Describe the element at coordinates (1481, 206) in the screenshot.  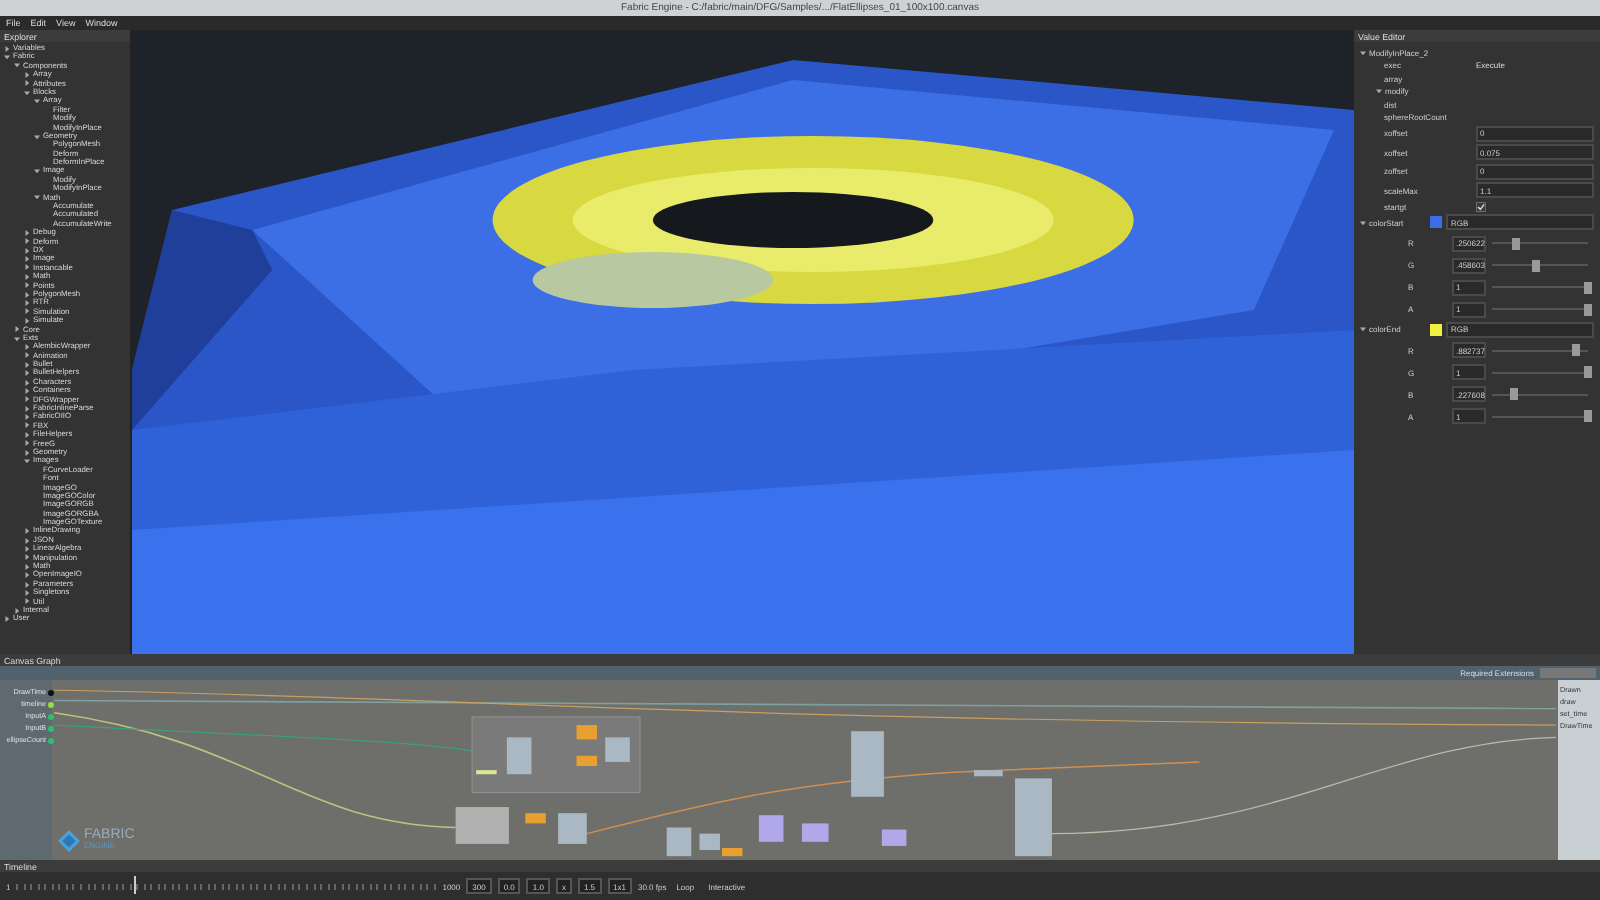
I see `checkbox` at that location.